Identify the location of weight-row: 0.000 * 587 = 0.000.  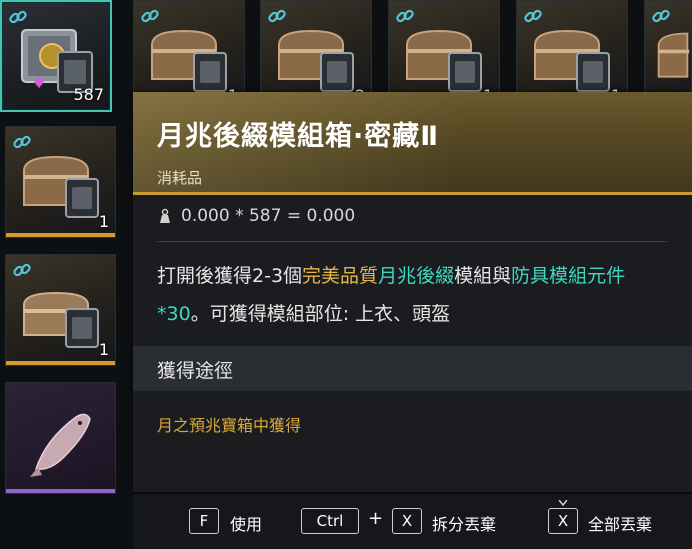
(256, 216).